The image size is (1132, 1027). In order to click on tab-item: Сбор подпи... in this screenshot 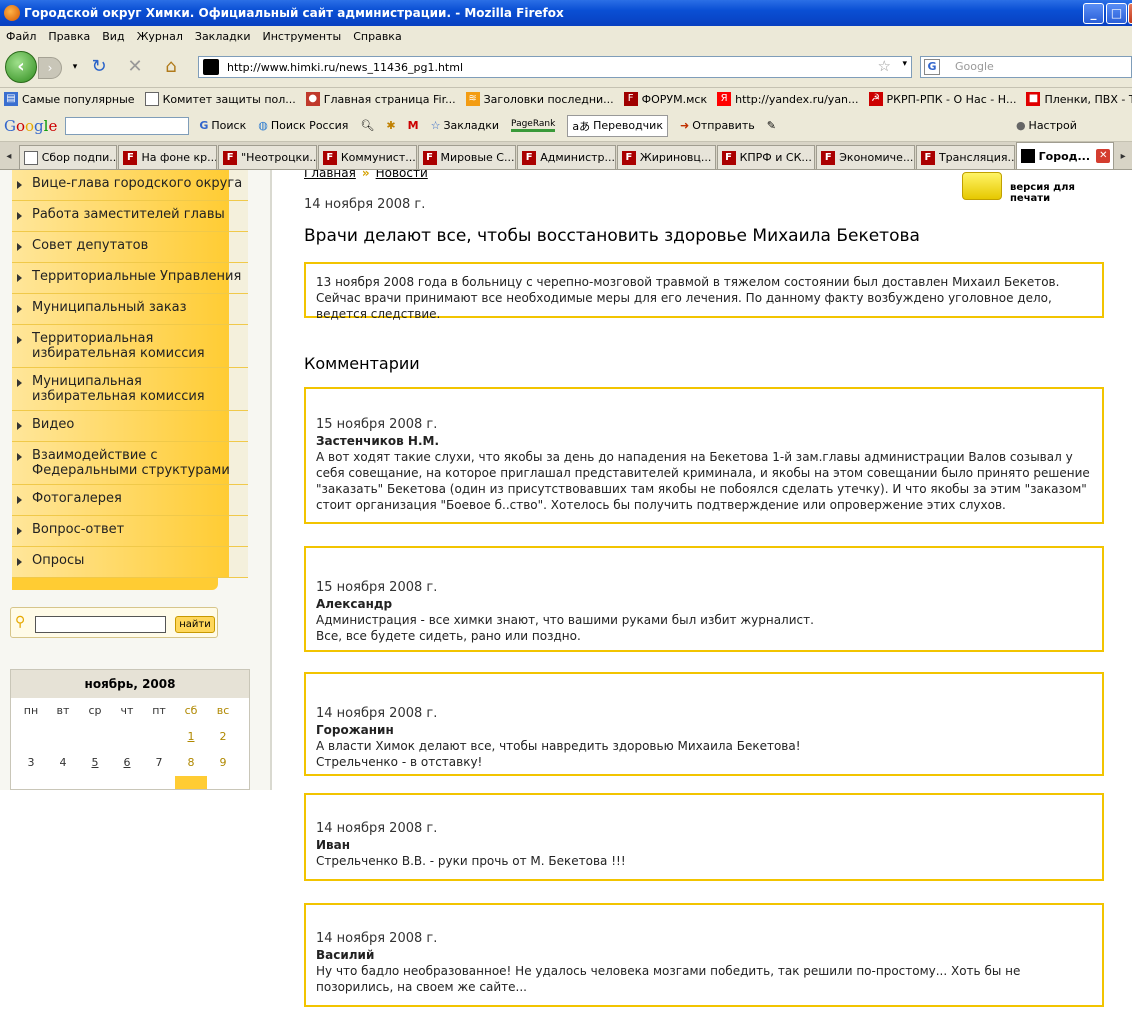, I will do `click(68, 157)`.